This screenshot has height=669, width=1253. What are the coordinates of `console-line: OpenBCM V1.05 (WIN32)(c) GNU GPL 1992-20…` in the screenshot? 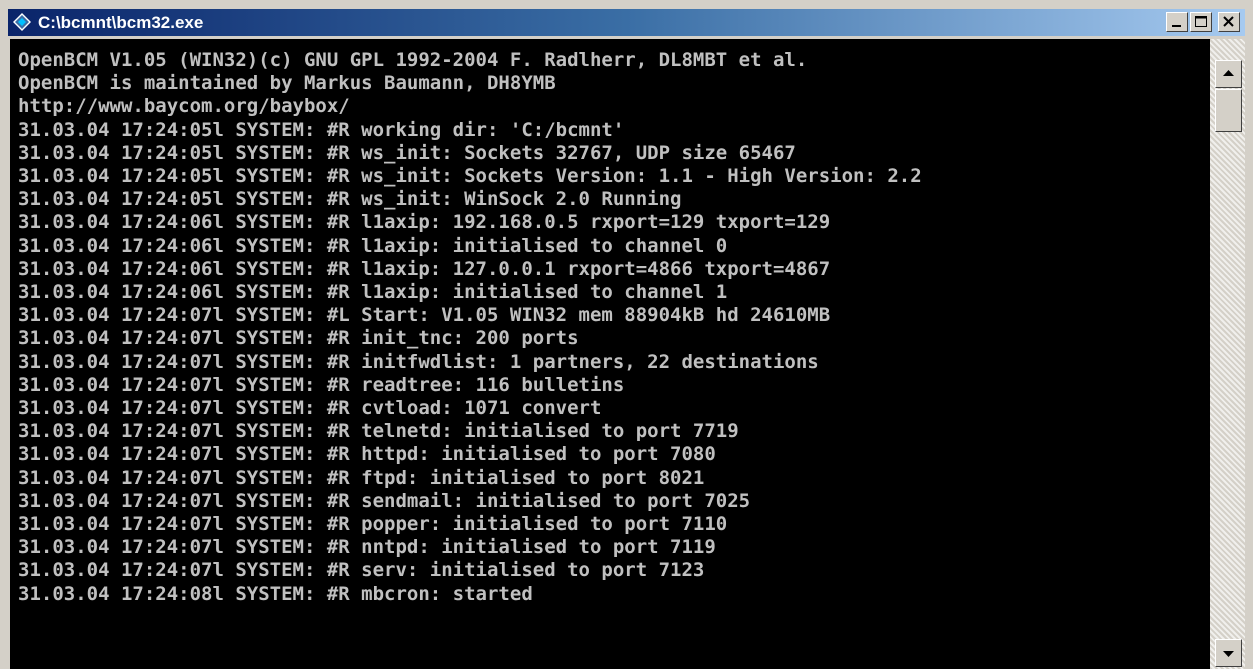 It's located at (413, 60).